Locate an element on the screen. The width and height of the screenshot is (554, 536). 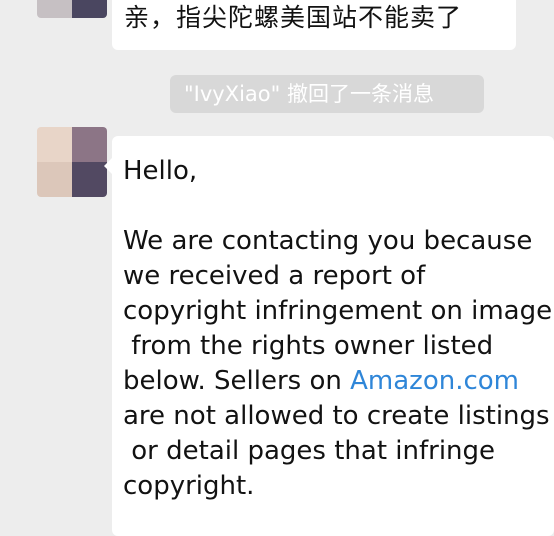
sender-avatar is located at coordinates (72, 162).